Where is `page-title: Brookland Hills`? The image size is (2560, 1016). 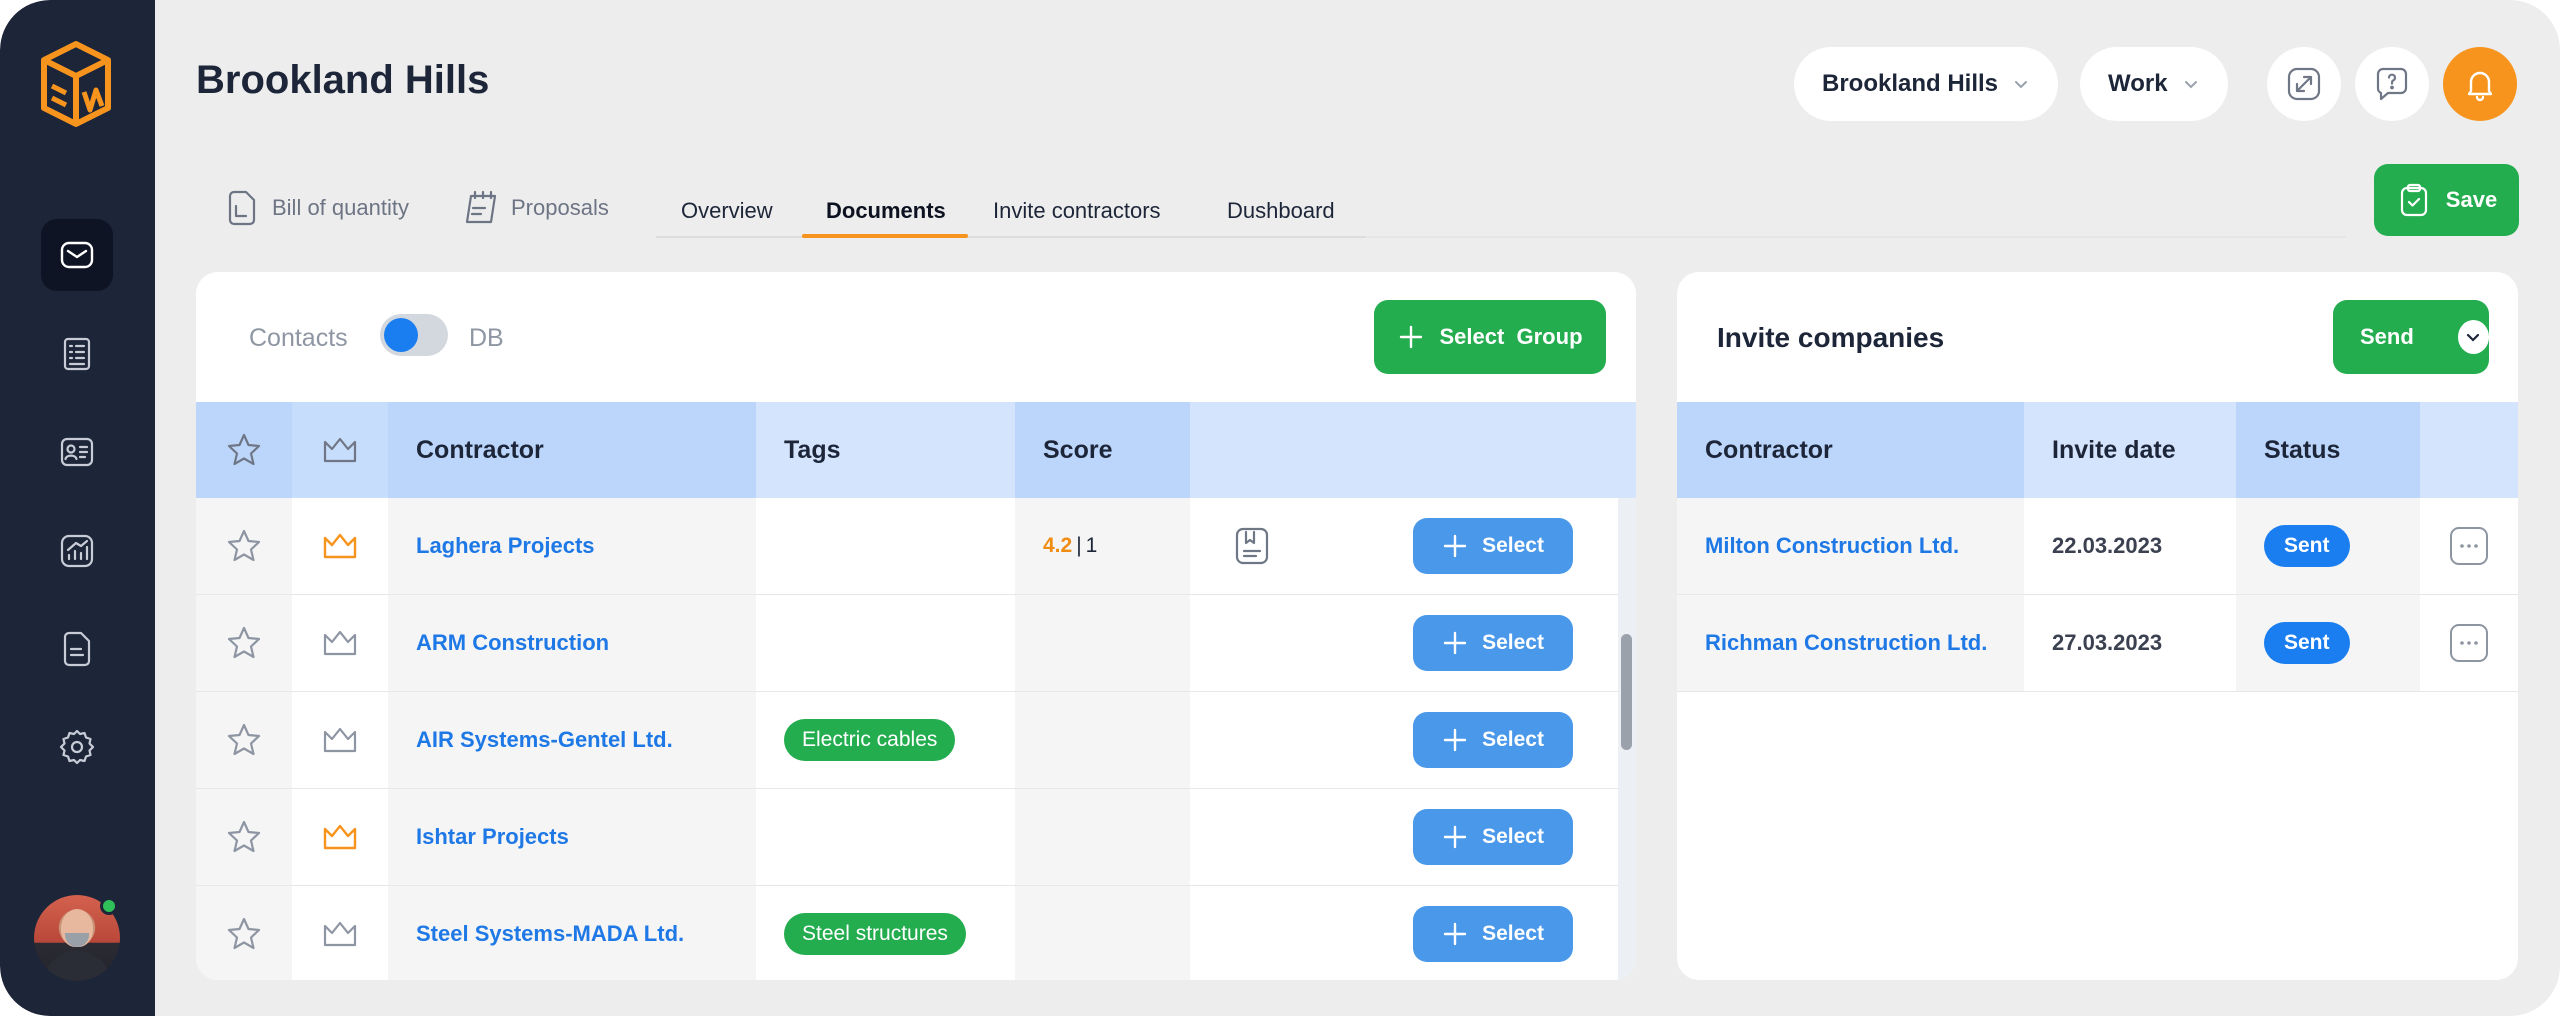 page-title: Brookland Hills is located at coordinates (343, 80).